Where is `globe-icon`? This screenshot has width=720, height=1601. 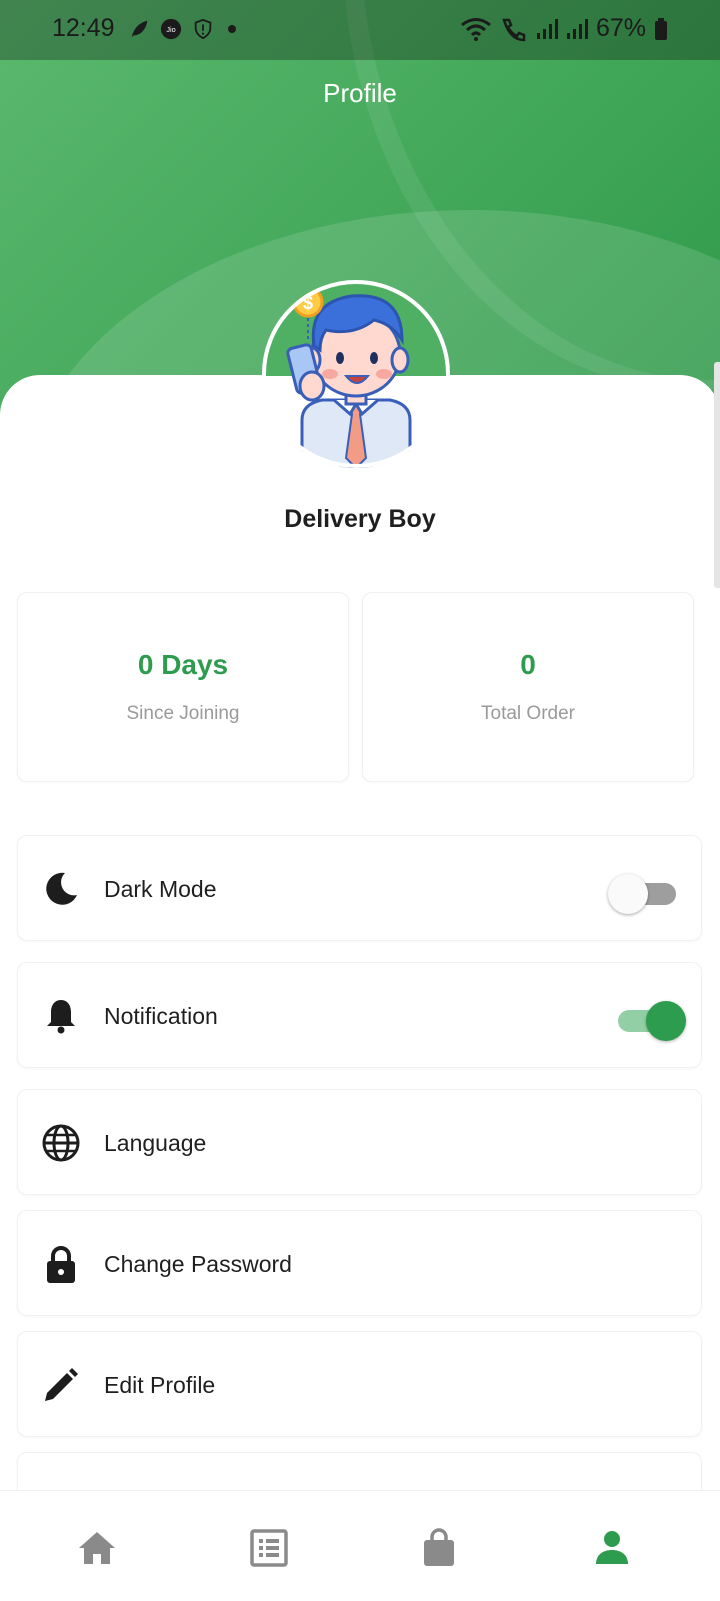 globe-icon is located at coordinates (61, 1143).